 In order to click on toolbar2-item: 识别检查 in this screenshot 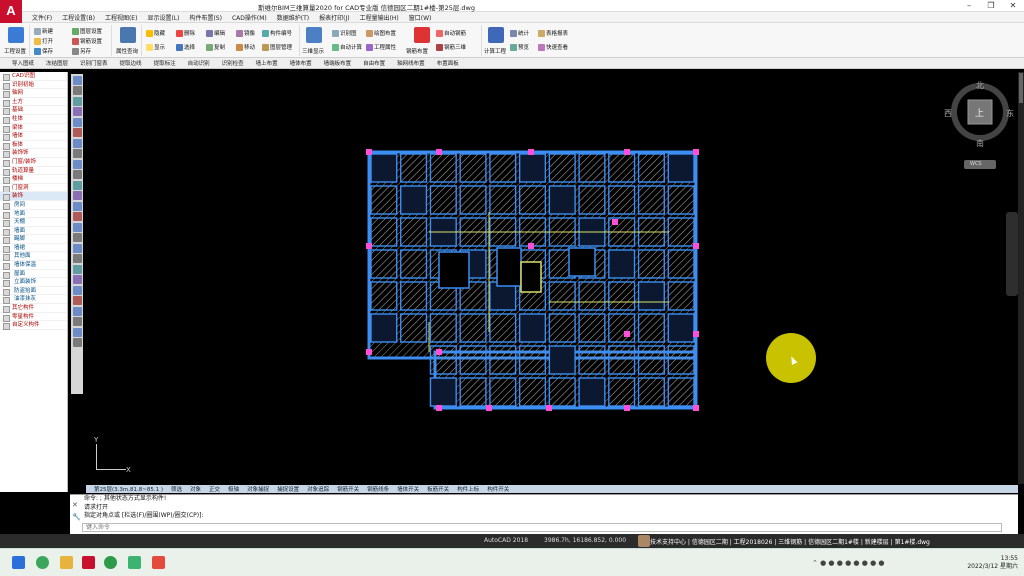, I will do `click(233, 63)`.